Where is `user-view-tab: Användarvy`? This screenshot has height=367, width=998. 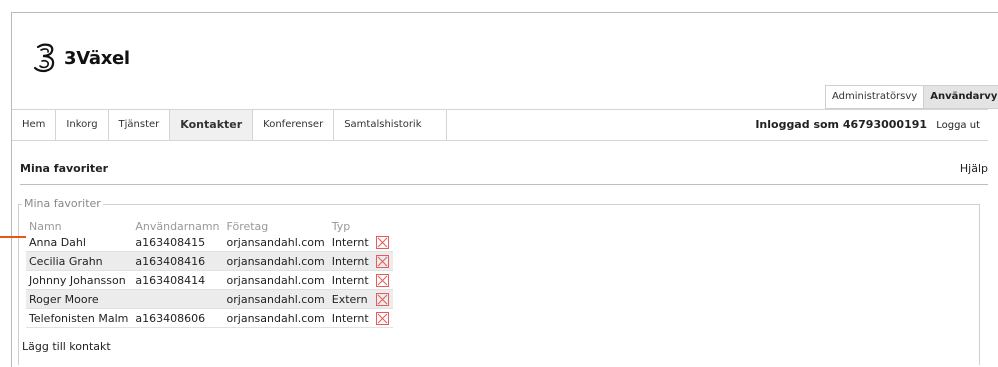
user-view-tab: Användarvy is located at coordinates (961, 97).